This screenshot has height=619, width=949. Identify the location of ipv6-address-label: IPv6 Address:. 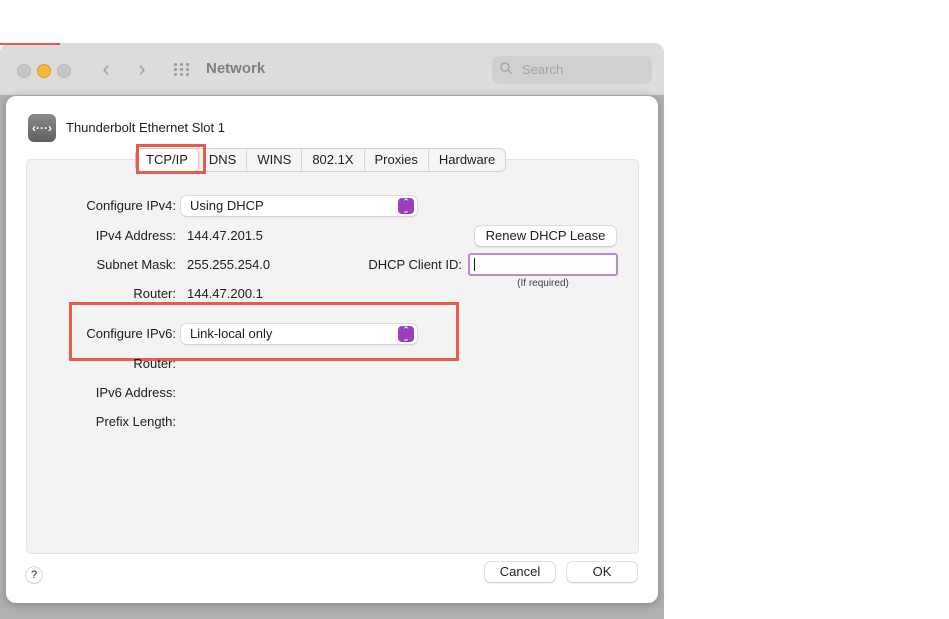
(135, 392).